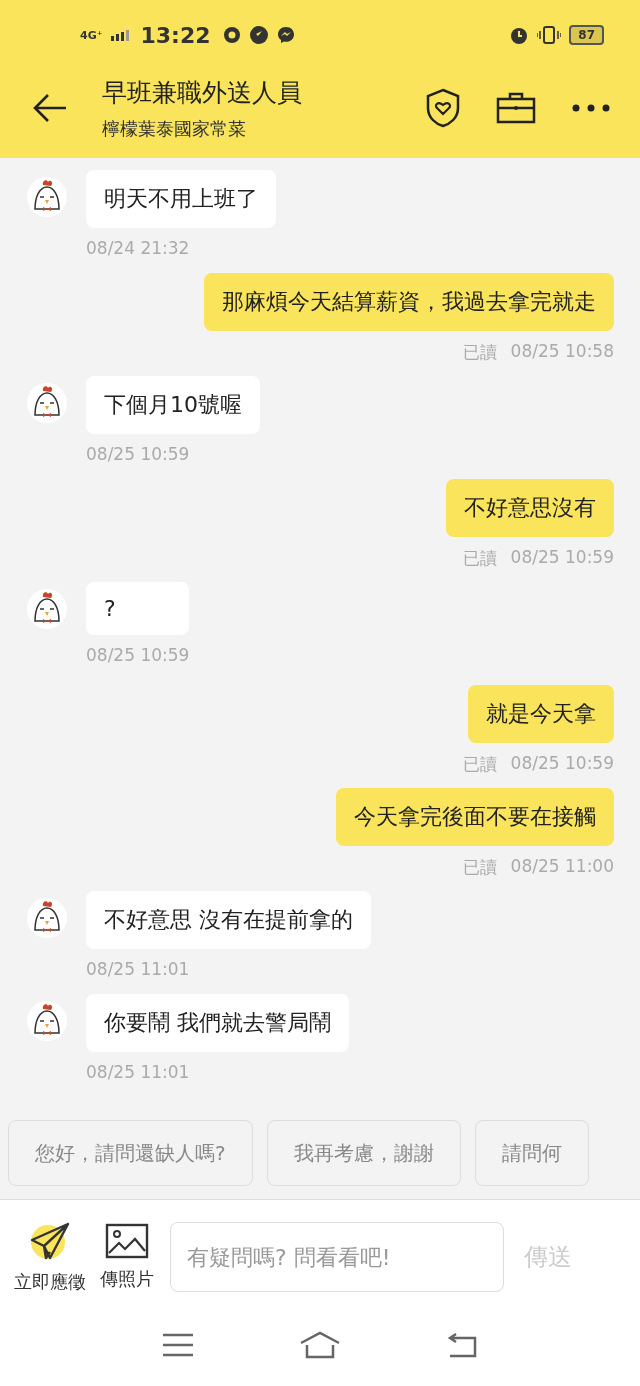  I want to click on job-title: 早班兼職外送人員, so click(202, 92).